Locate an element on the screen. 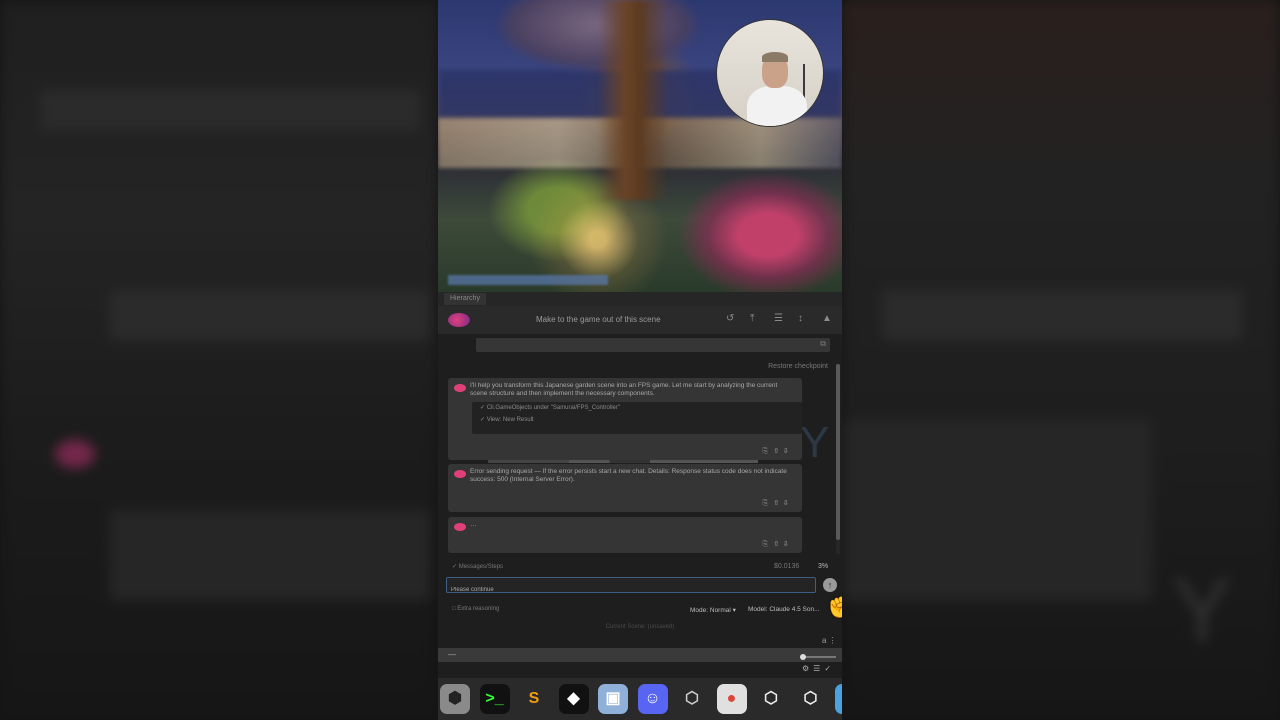  chrome-icon: ● is located at coordinates (731, 699).